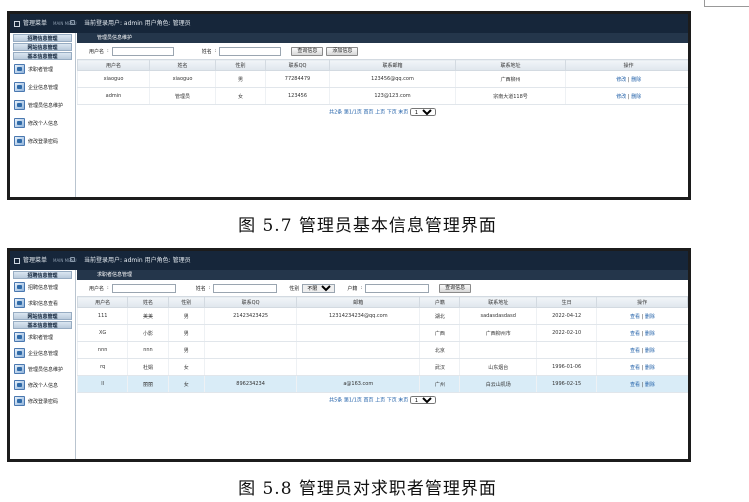 This screenshot has width=749, height=502. I want to click on pager-text: 共5条 第1/1页 首页 上页 下页 末页, so click(368, 401).